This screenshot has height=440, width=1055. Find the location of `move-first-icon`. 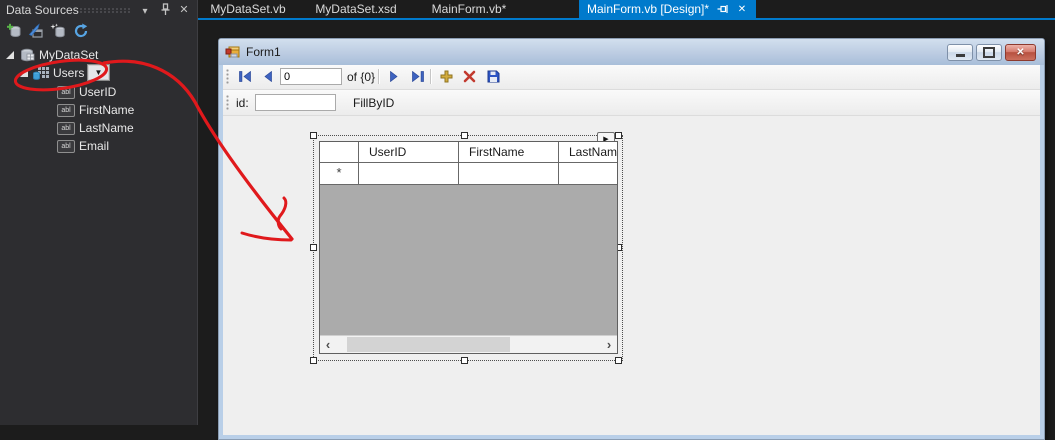

move-first-icon is located at coordinates (244, 76).